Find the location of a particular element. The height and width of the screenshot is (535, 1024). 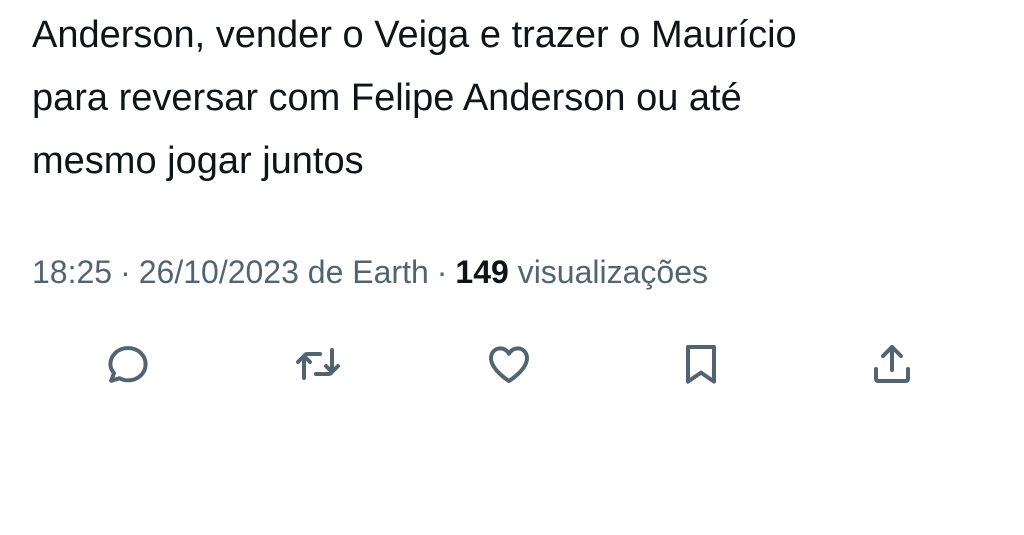

source-prefix: de is located at coordinates (325, 272).